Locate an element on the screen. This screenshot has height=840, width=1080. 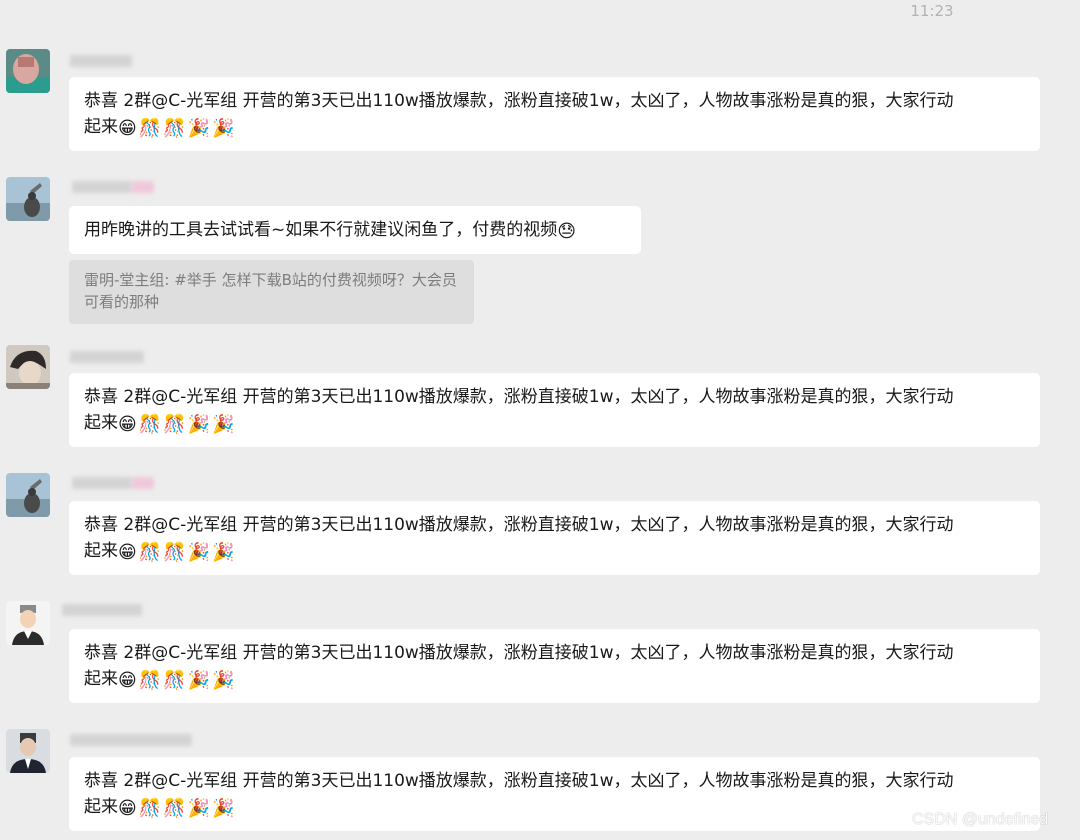
watermark: CSDN @undefined is located at coordinates (980, 819).